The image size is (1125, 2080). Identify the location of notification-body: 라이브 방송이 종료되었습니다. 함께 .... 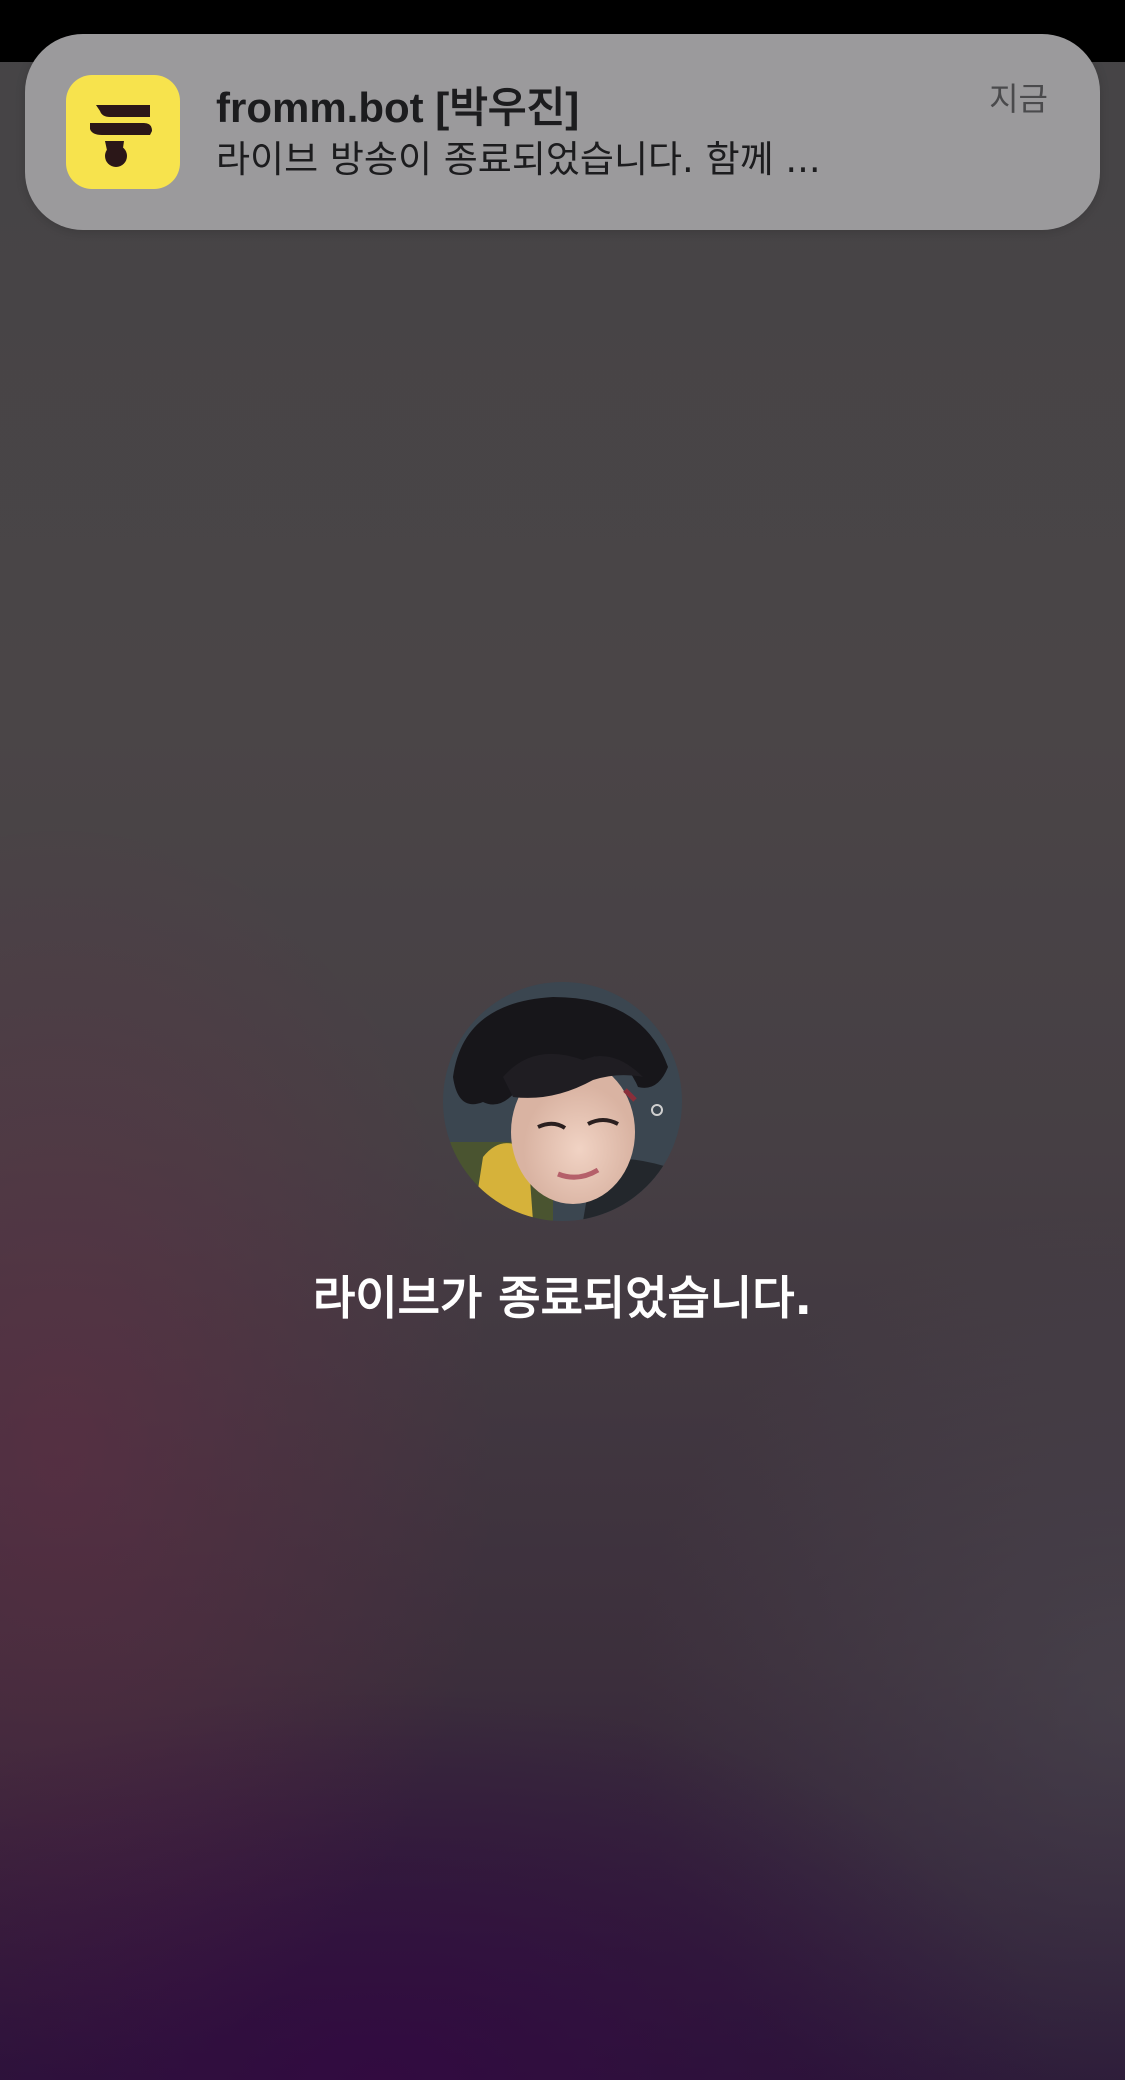
(518, 159).